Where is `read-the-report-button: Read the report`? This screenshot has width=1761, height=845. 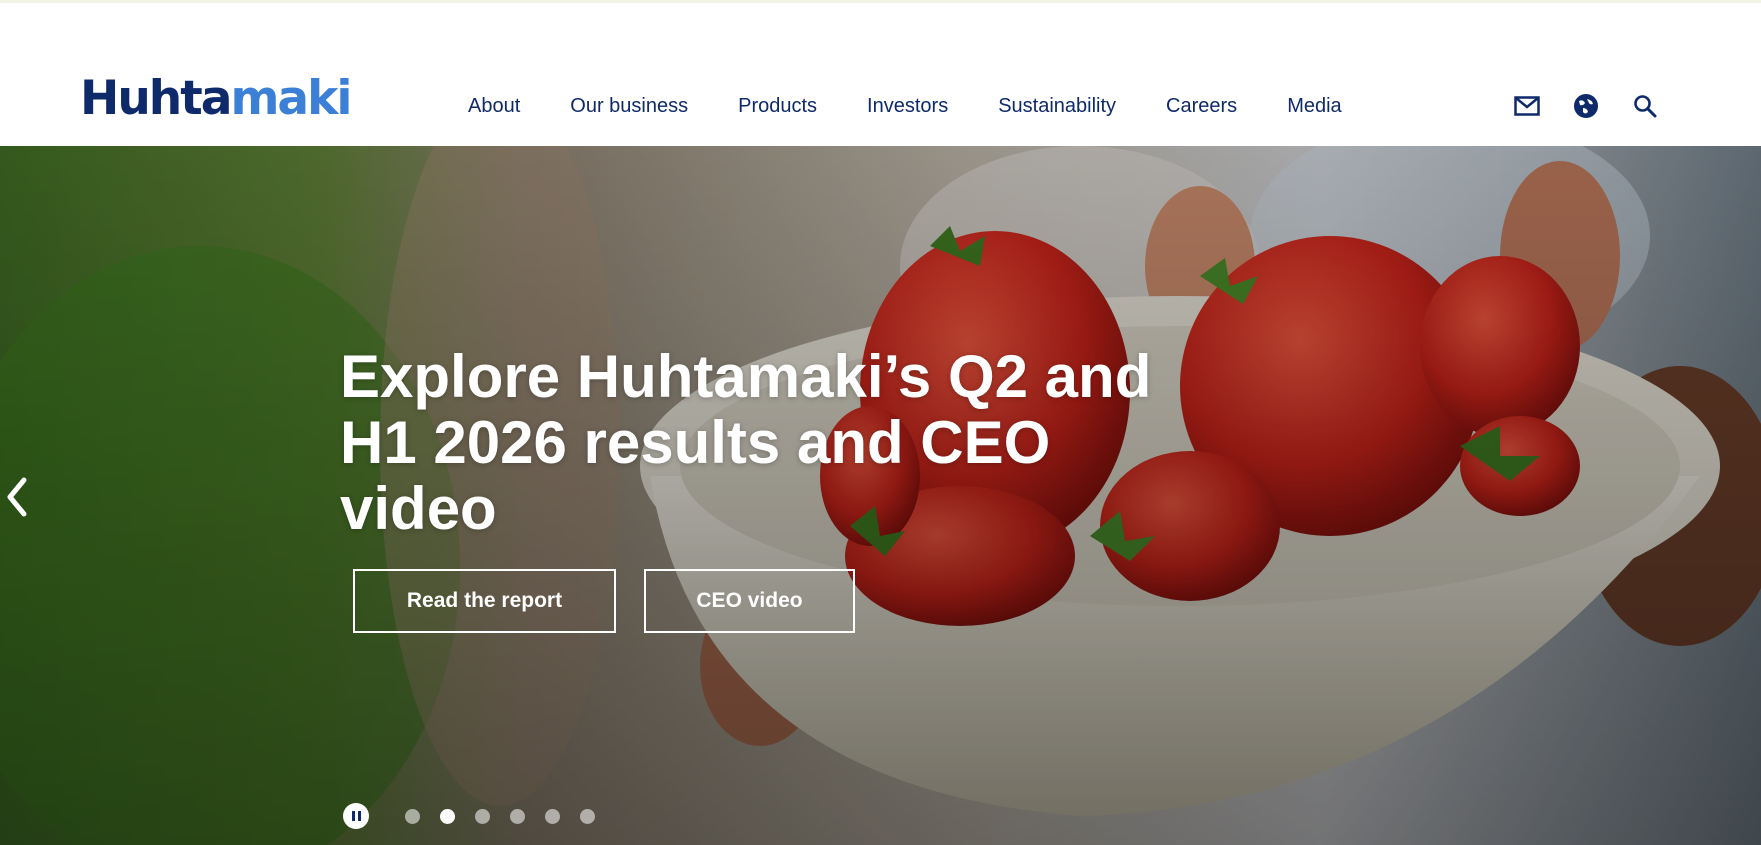
read-the-report-button: Read the report is located at coordinates (484, 601).